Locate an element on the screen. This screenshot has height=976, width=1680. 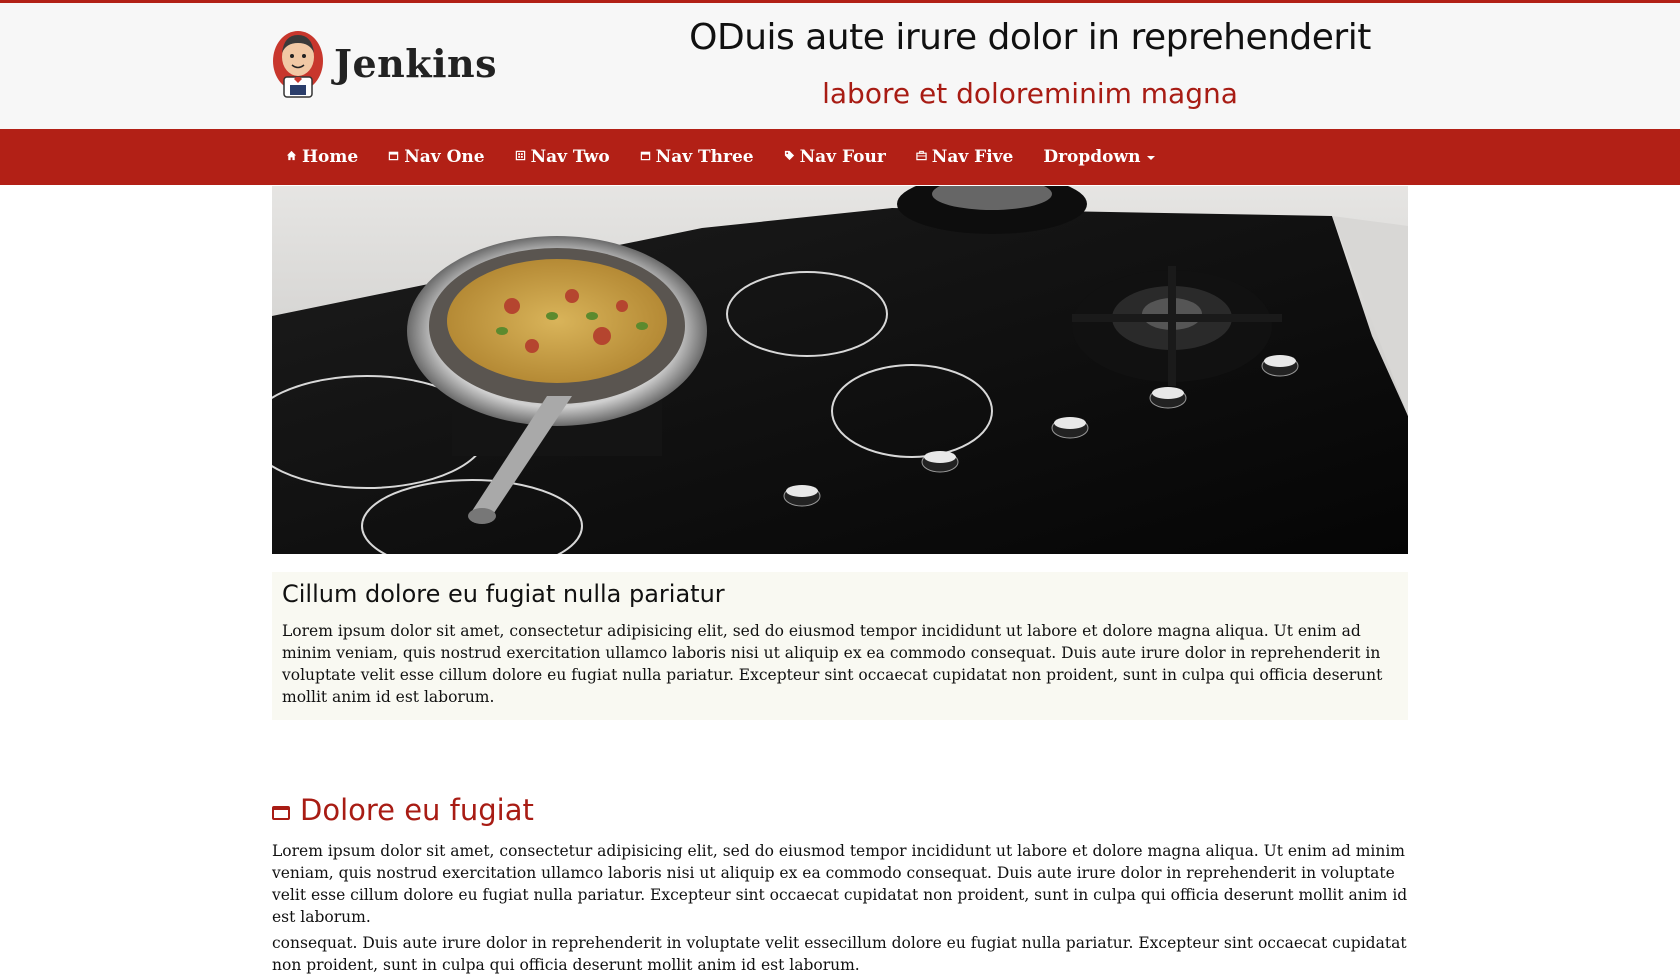
nav-item-nav-two: Nav Two is located at coordinates (562, 157).